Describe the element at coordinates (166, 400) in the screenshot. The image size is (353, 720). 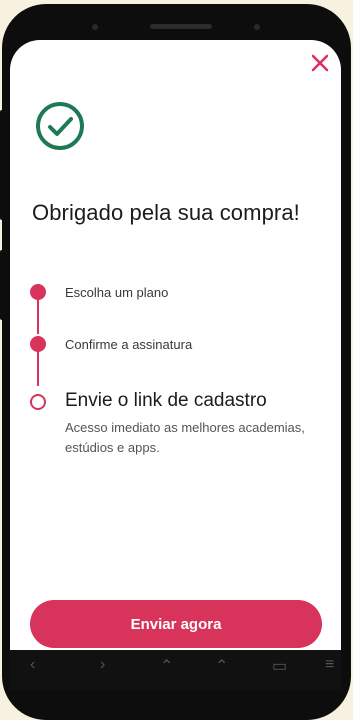
I see `step-title: Envie o link de cadastro` at that location.